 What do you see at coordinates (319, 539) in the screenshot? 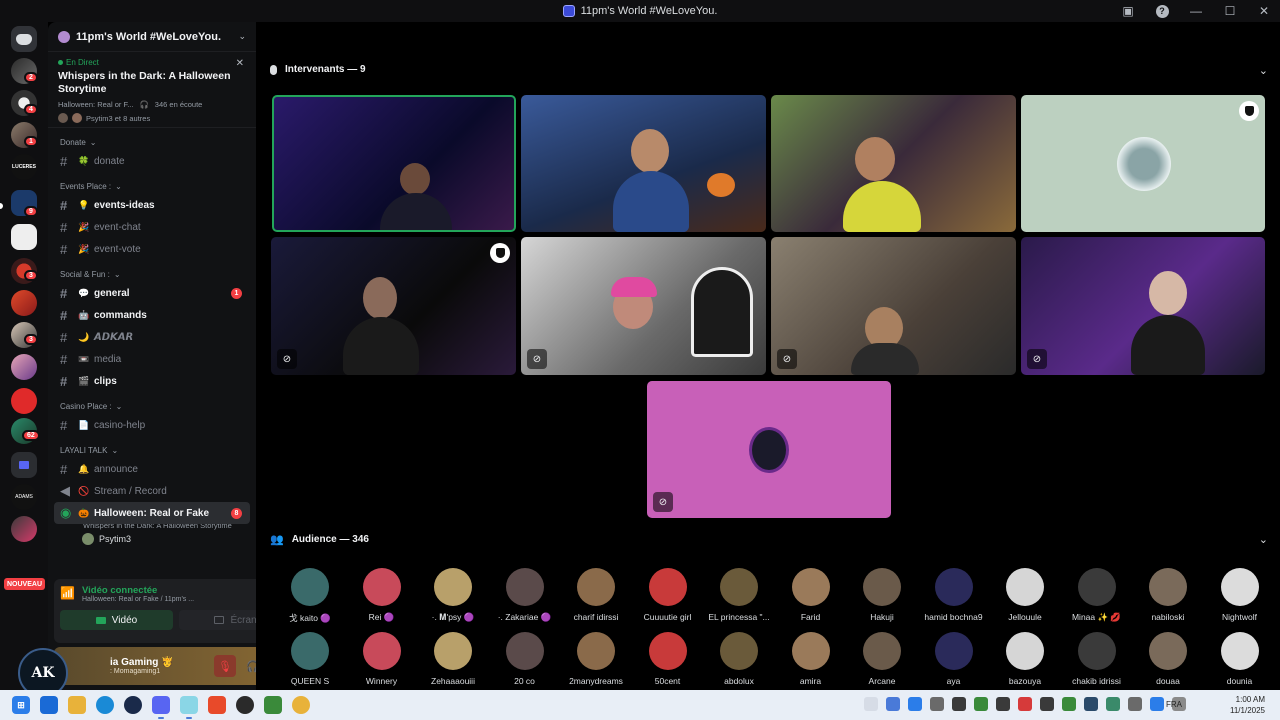
I see `audience-header: 👥 Audience — 346` at bounding box center [319, 539].